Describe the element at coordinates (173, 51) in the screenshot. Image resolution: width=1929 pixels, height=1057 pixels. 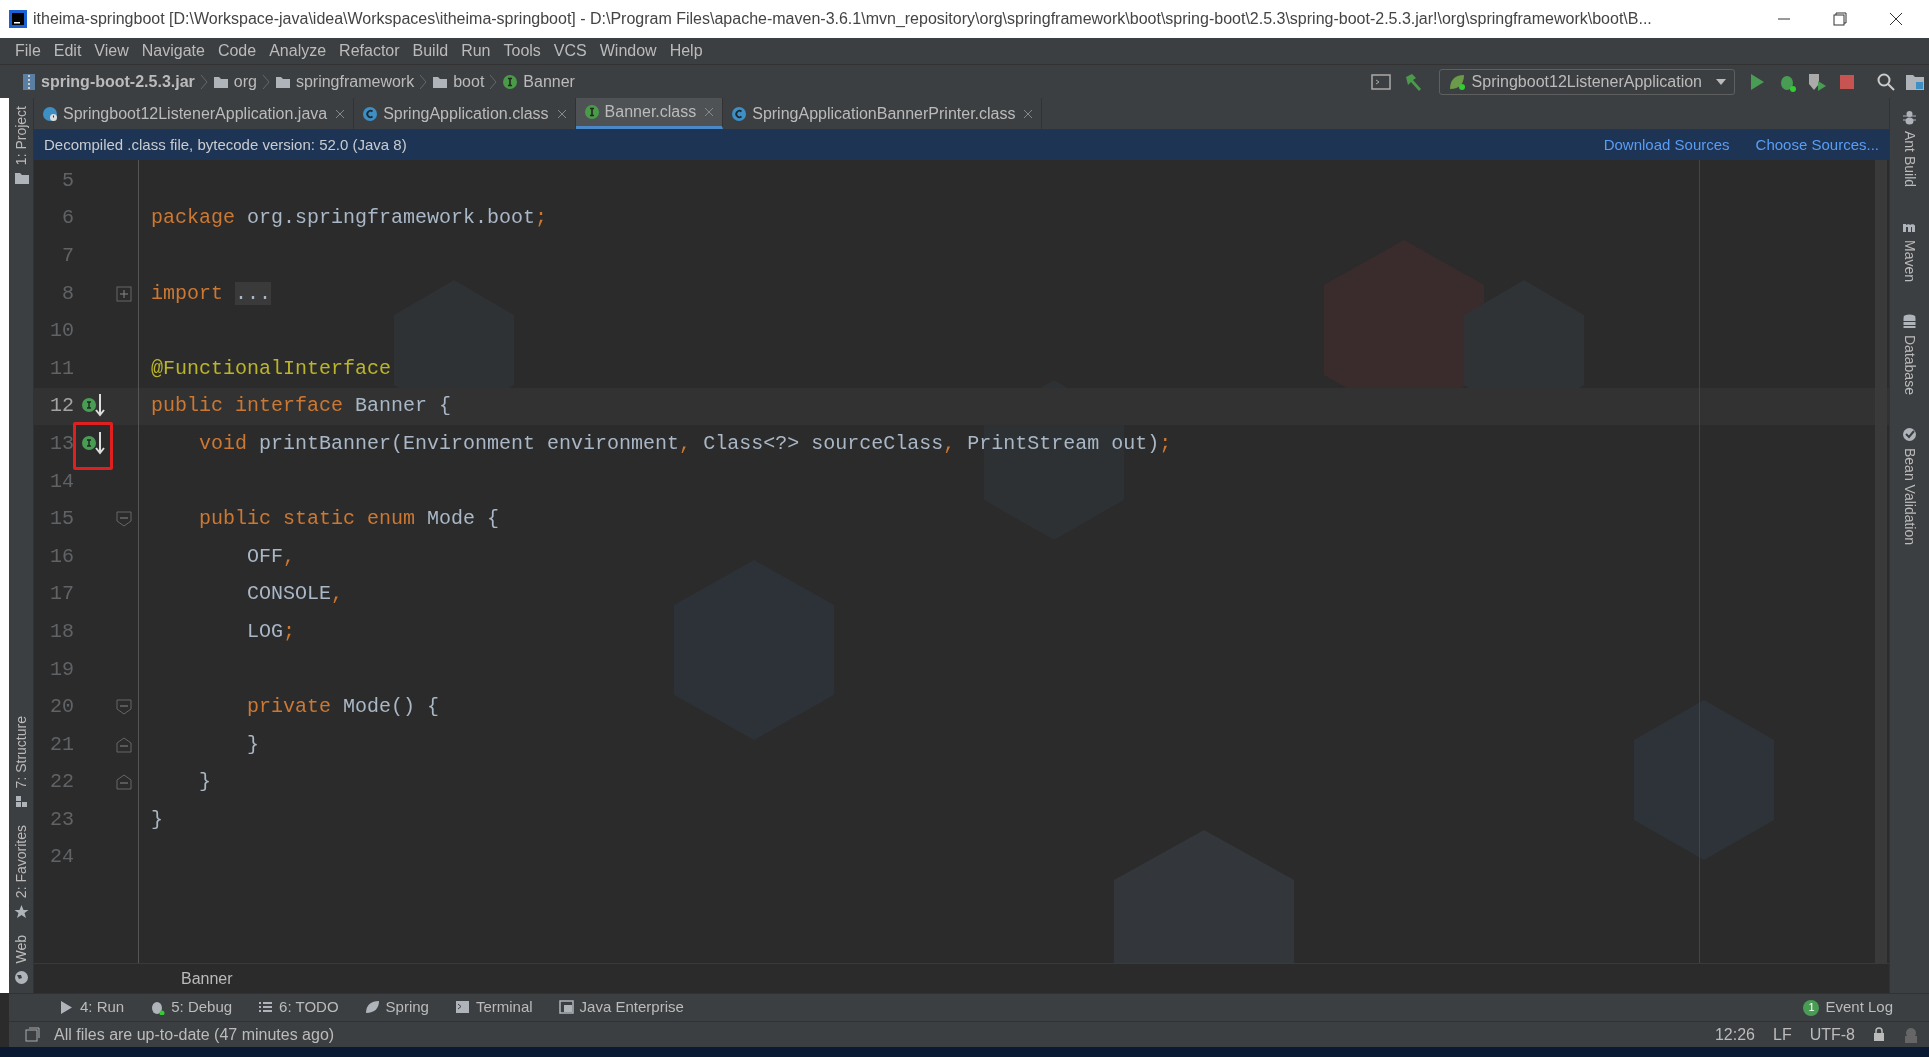
I see `menu-item: Navigate` at that location.